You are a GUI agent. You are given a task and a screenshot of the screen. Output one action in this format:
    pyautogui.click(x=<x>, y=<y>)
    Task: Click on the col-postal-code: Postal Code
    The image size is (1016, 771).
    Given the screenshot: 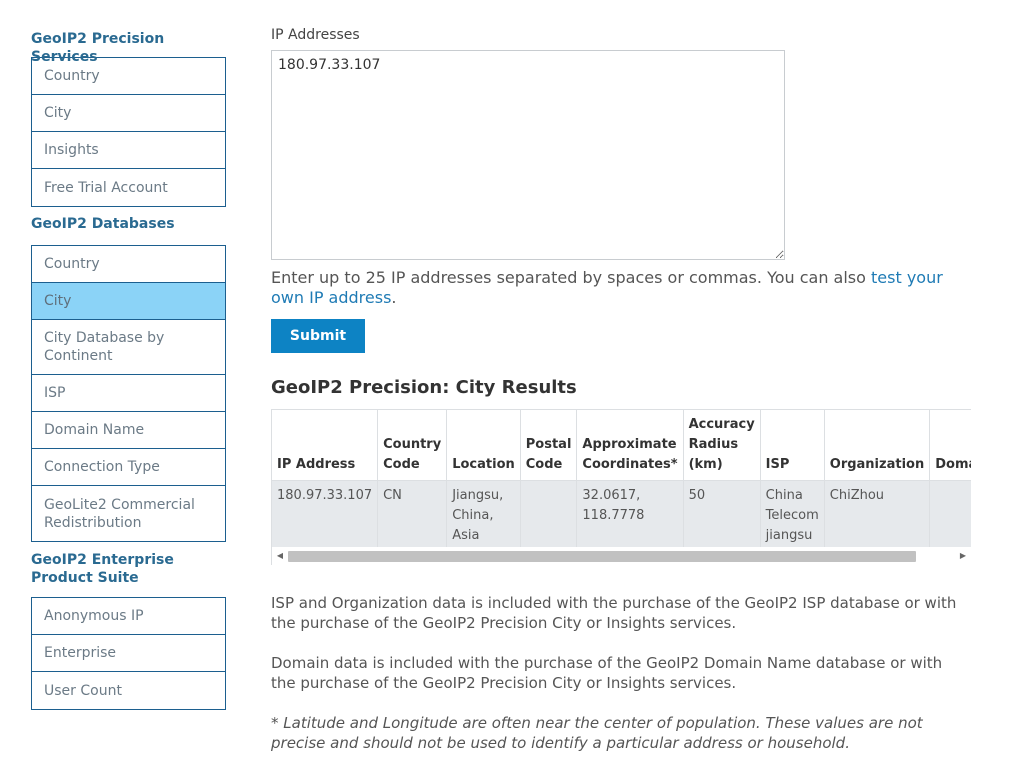 What is the action you would take?
    pyautogui.click(x=549, y=445)
    